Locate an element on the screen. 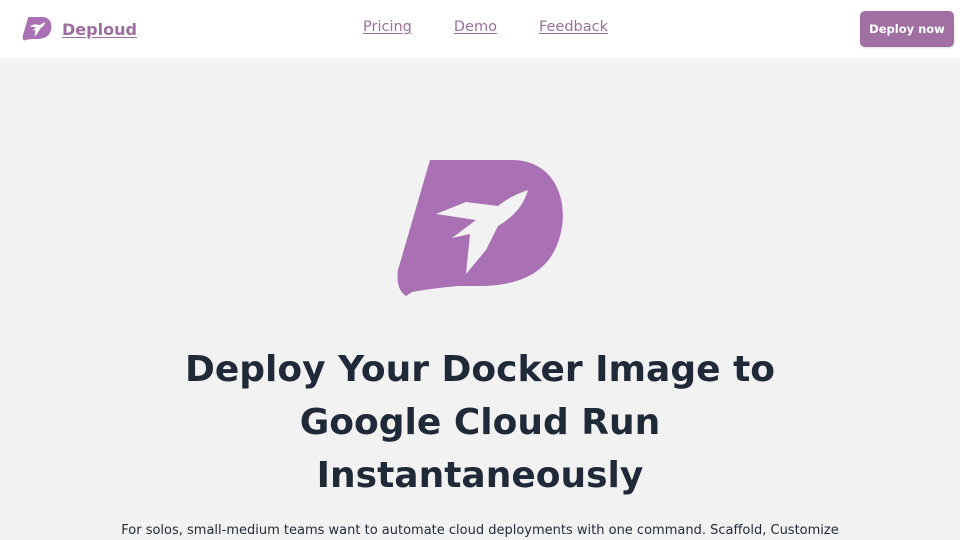 Image resolution: width=960 pixels, height=540 pixels. nav-links: Pricing Demo Feedback is located at coordinates (485, 27).